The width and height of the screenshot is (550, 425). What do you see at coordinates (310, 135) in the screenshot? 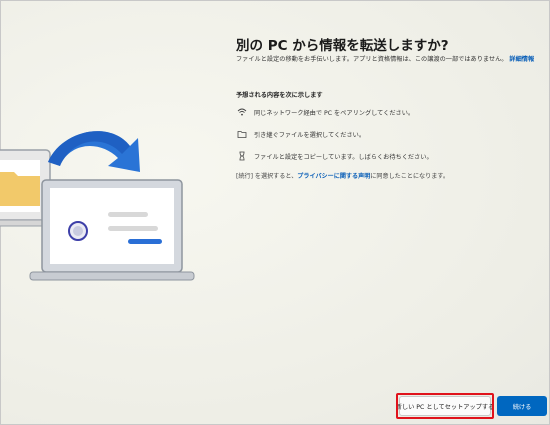
I see `step-select-text: 引き継ぐファイルを選択してください。` at bounding box center [310, 135].